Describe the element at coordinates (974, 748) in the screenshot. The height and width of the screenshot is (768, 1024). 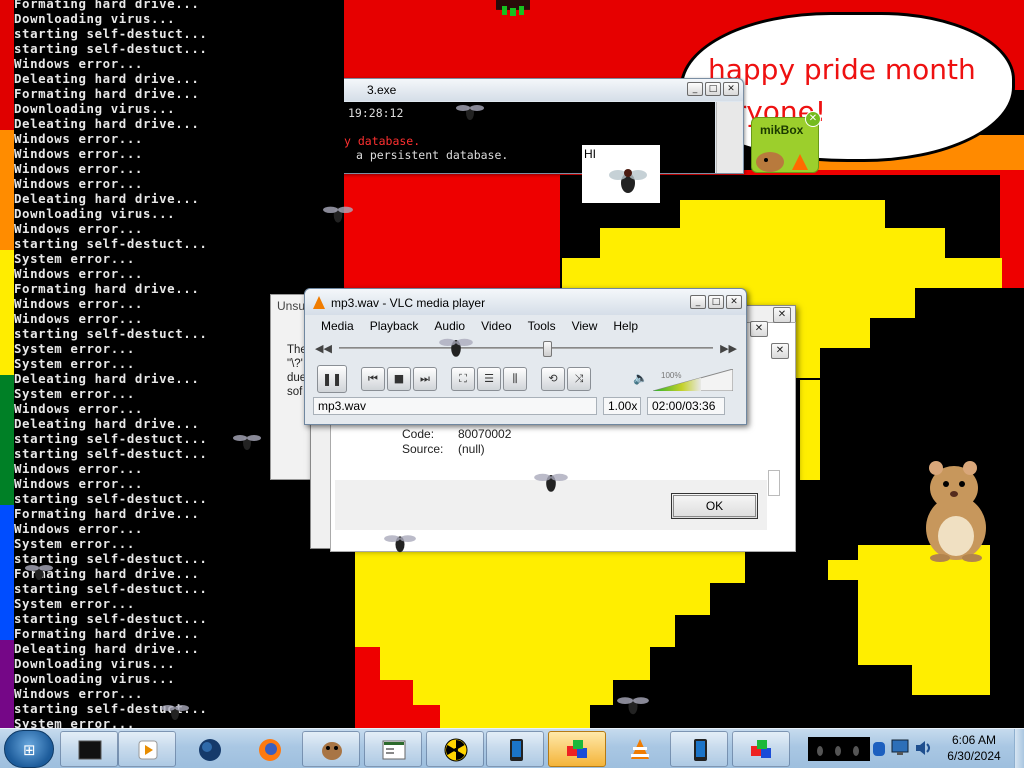
I see `system-clock: 6:06 AM 6/30/2024` at that location.